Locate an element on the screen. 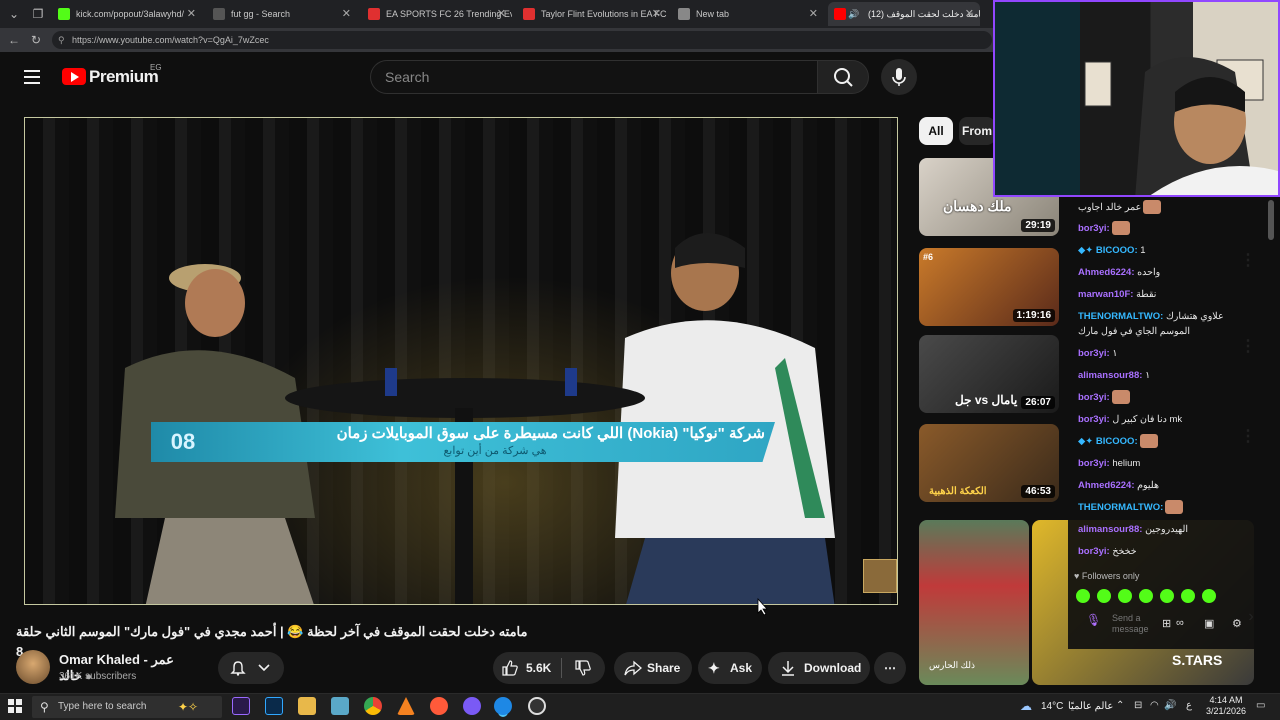 The image size is (1280, 720). voice-search-button is located at coordinates (899, 77).